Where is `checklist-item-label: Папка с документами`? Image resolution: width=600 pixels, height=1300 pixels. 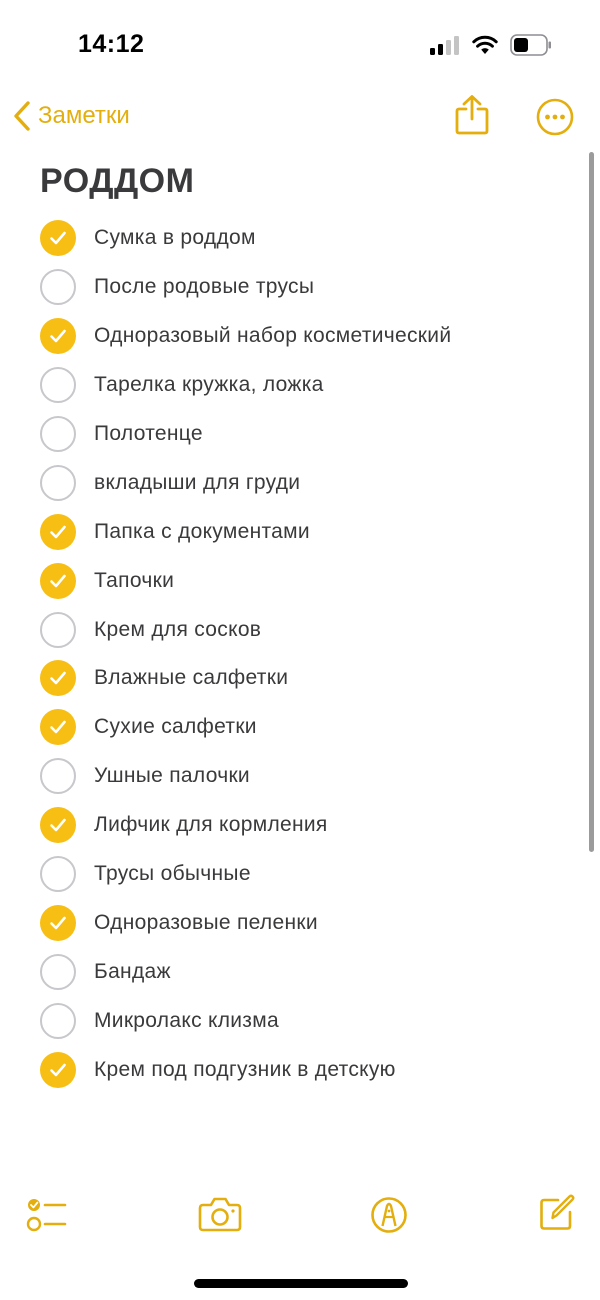
checklist-item-label: Папка с документами is located at coordinates (202, 532).